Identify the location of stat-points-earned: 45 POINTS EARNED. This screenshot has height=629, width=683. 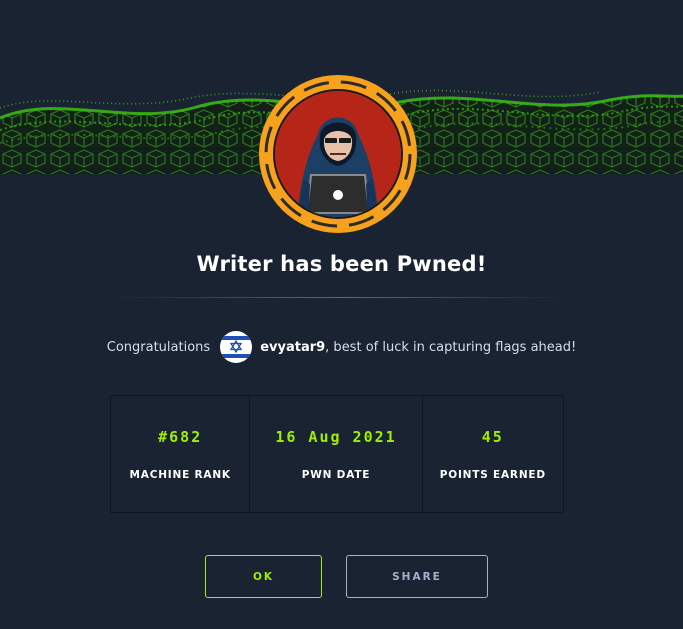
(492, 454).